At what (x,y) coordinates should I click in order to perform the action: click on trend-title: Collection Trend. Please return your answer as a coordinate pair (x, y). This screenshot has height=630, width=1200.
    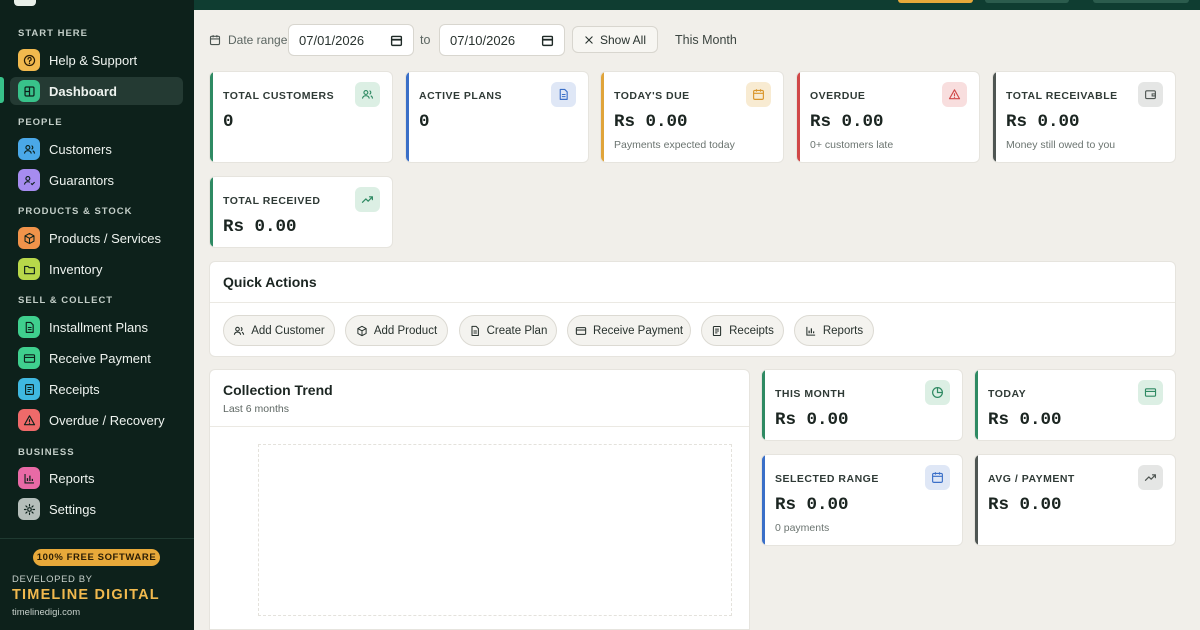
    Looking at the image, I should click on (278, 390).